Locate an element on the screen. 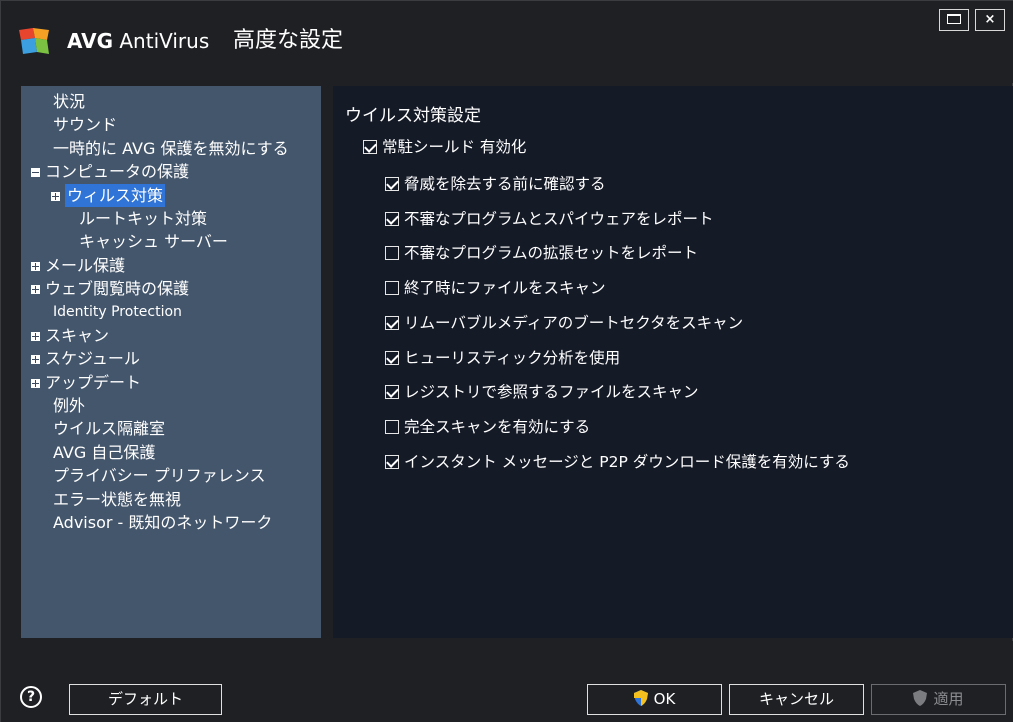 This screenshot has width=1013, height=722. tree-item-label: サウンド is located at coordinates (85, 125).